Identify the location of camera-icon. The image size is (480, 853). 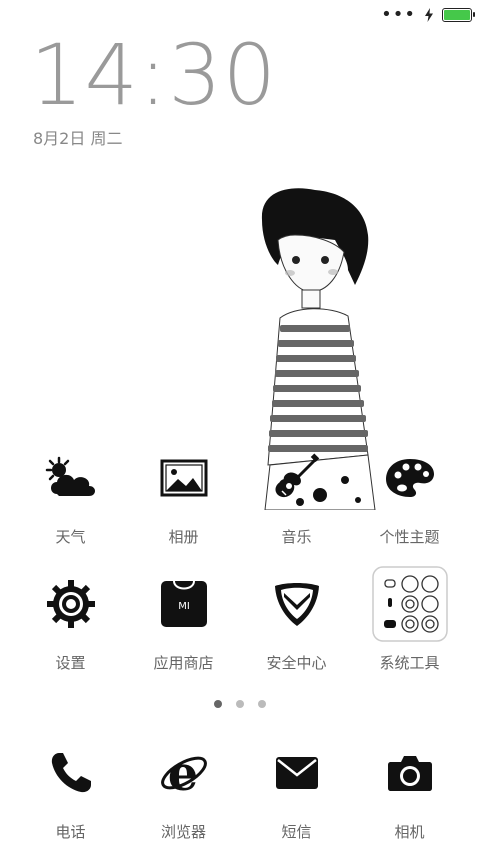
(409, 773).